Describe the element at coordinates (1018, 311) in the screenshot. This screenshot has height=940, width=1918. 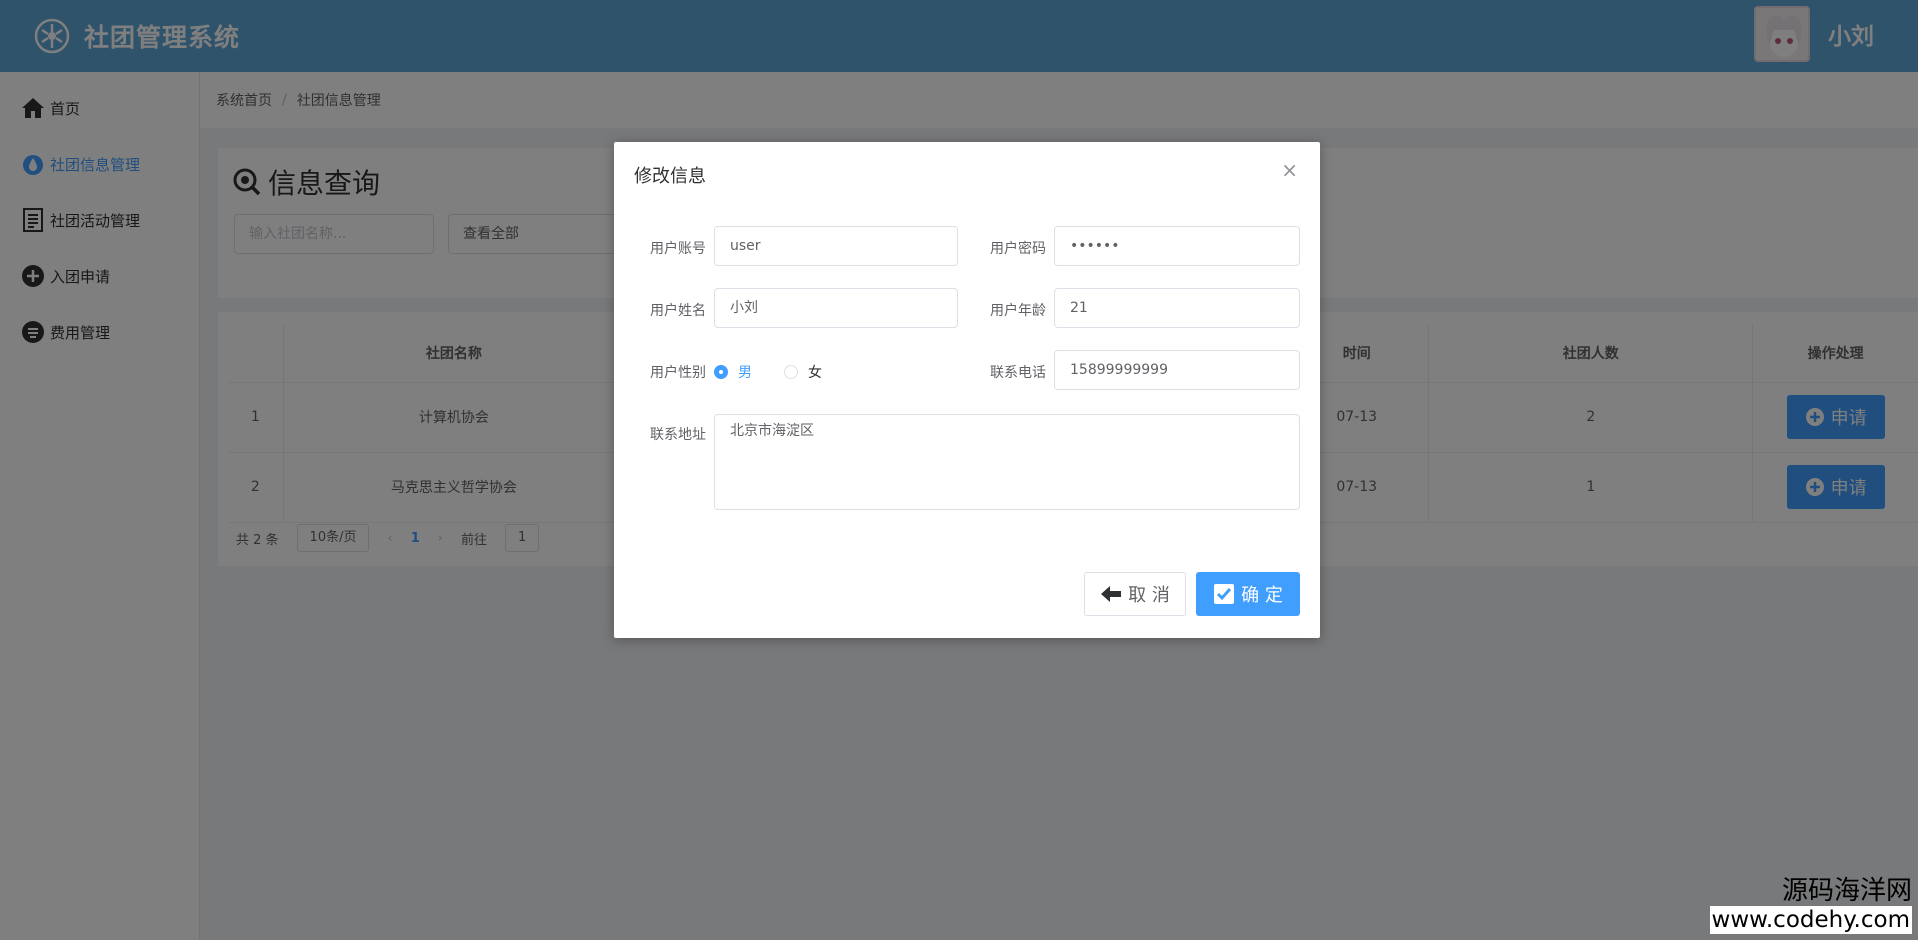
I see `age-label: 用户年龄` at that location.